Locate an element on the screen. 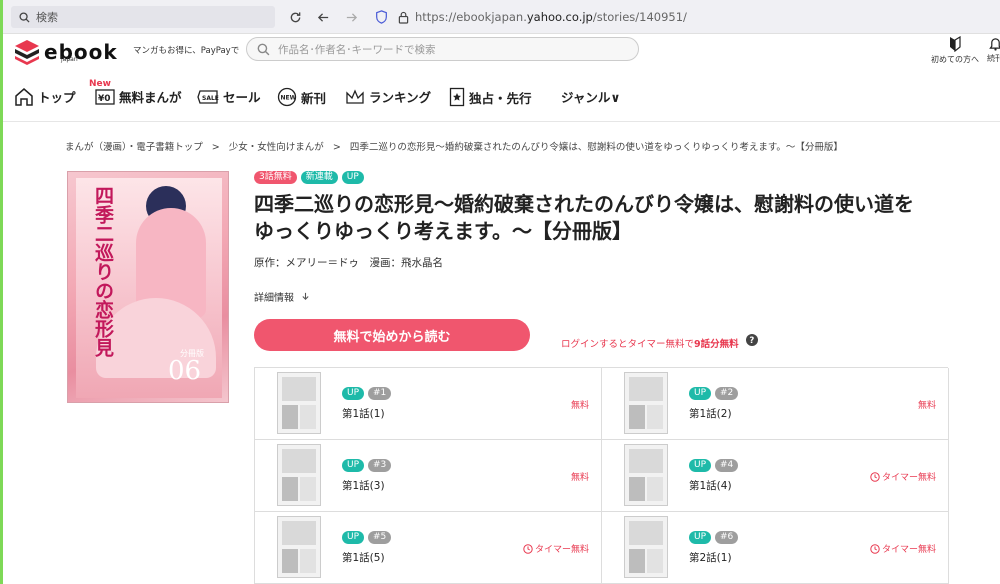 The height and width of the screenshot is (584, 1000). back-arrow-icon is located at coordinates (323, 17).